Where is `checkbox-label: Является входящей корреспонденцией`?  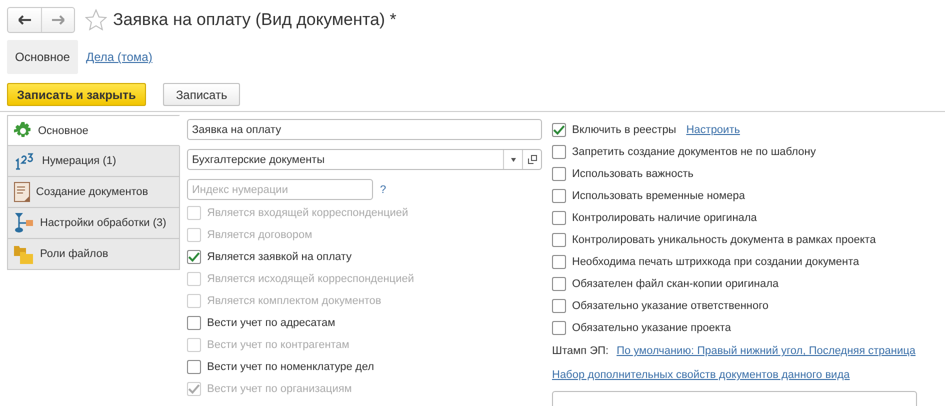 checkbox-label: Является входящей корреспонденцией is located at coordinates (307, 213).